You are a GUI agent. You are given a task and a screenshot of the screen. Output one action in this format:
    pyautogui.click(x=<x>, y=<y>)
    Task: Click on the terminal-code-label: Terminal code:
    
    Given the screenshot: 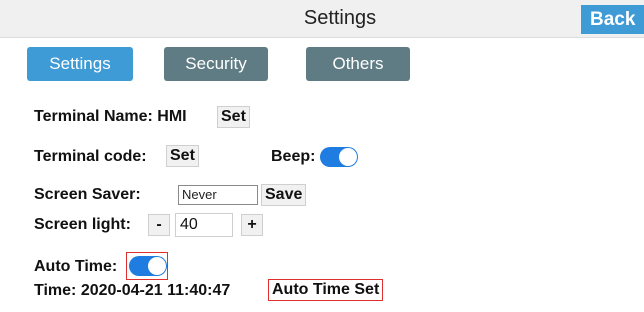 What is the action you would take?
    pyautogui.click(x=90, y=156)
    